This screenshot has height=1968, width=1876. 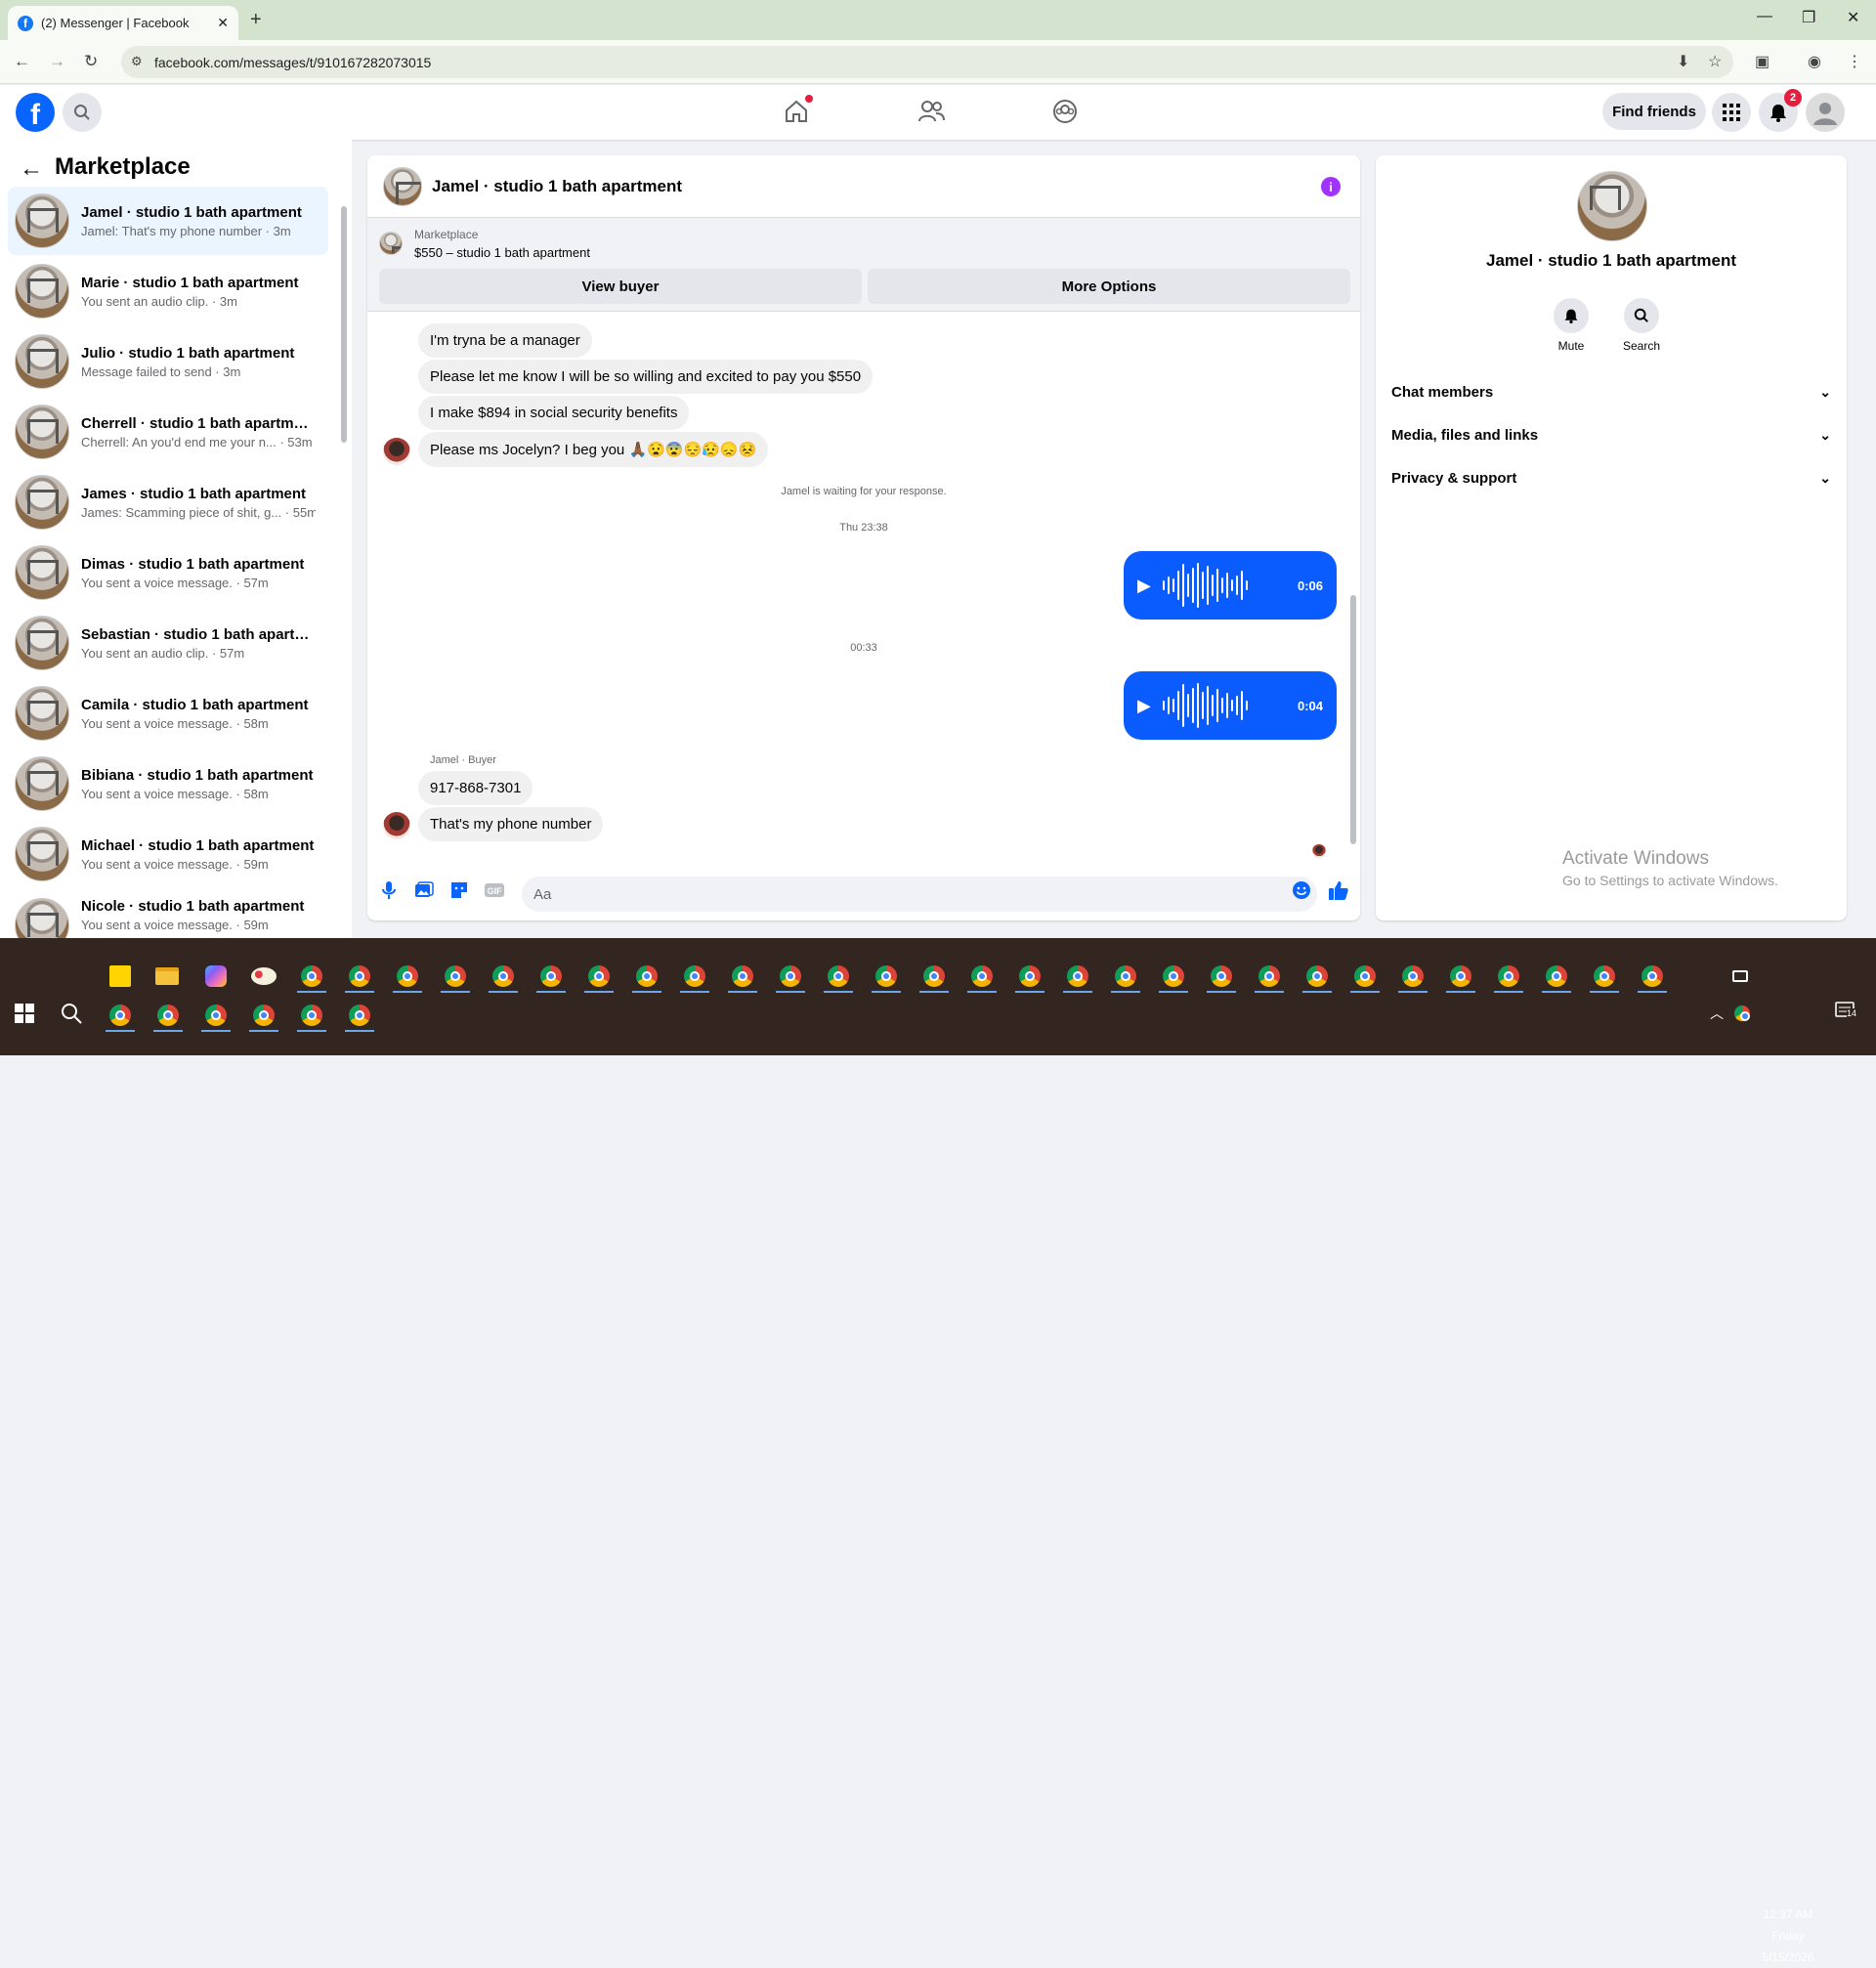 What do you see at coordinates (35, 112) in the screenshot?
I see `facebook-logo-icon: f` at bounding box center [35, 112].